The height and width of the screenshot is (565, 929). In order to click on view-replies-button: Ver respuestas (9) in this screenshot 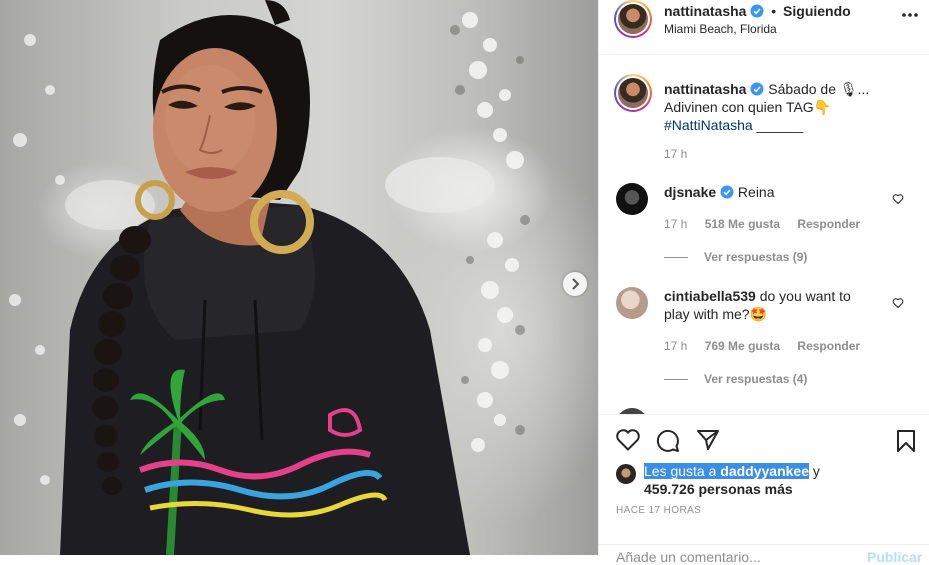, I will do `click(735, 257)`.